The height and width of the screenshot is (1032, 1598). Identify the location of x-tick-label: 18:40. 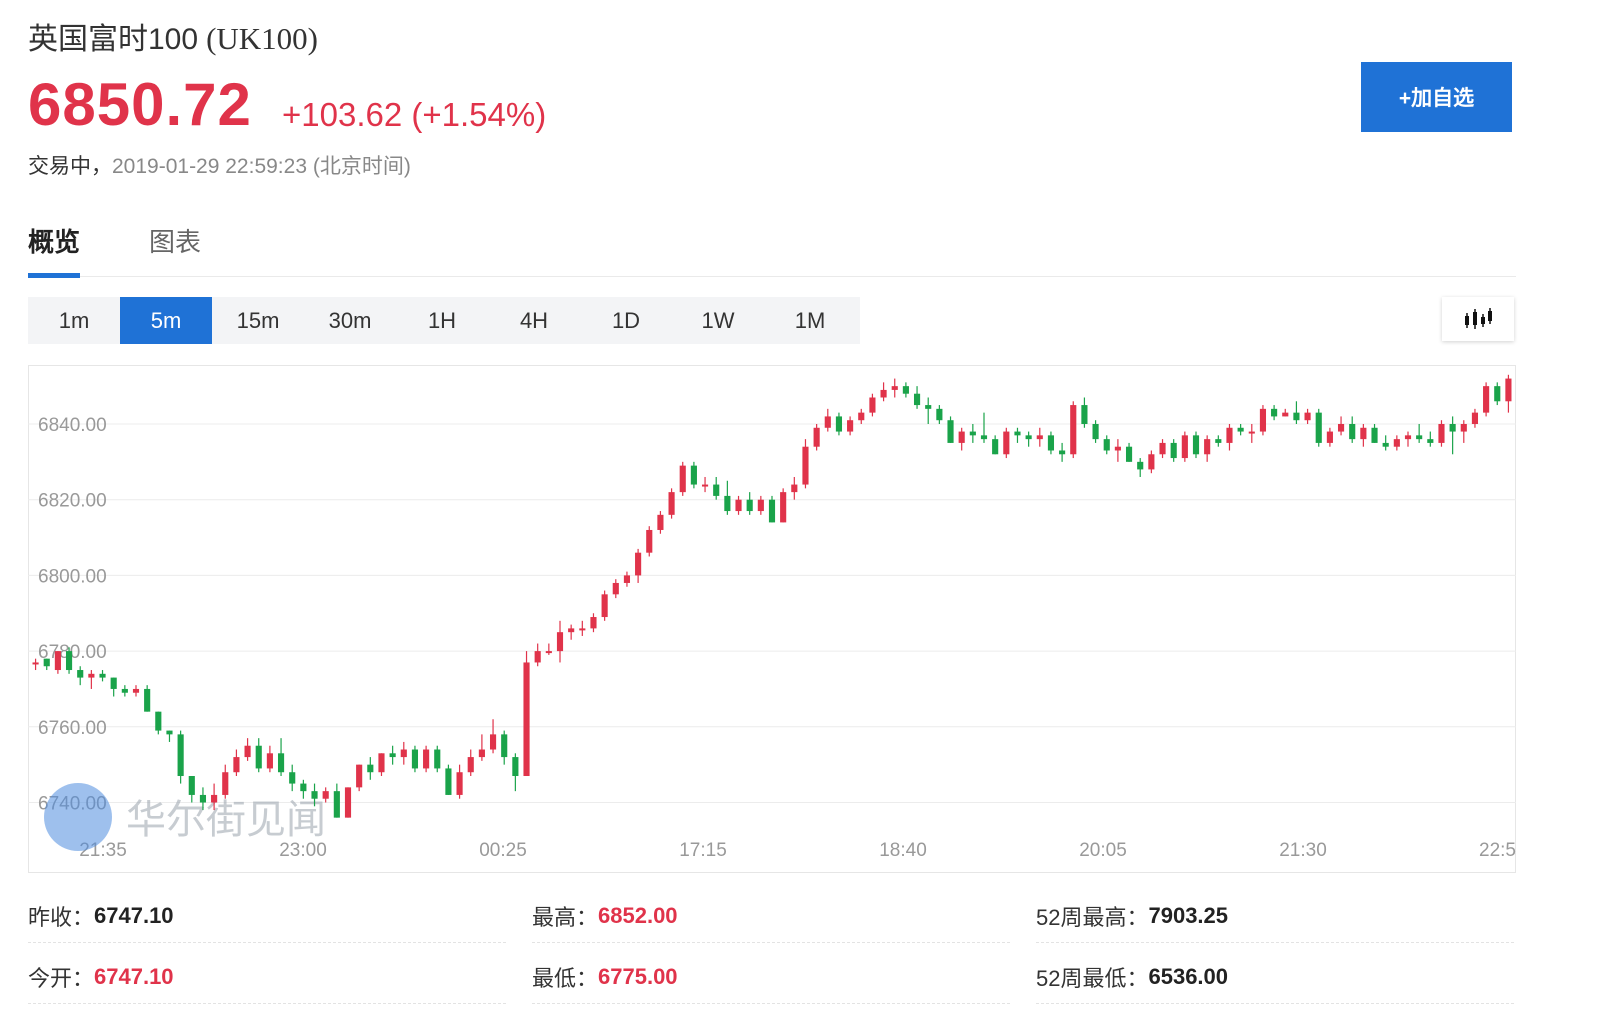
(903, 850).